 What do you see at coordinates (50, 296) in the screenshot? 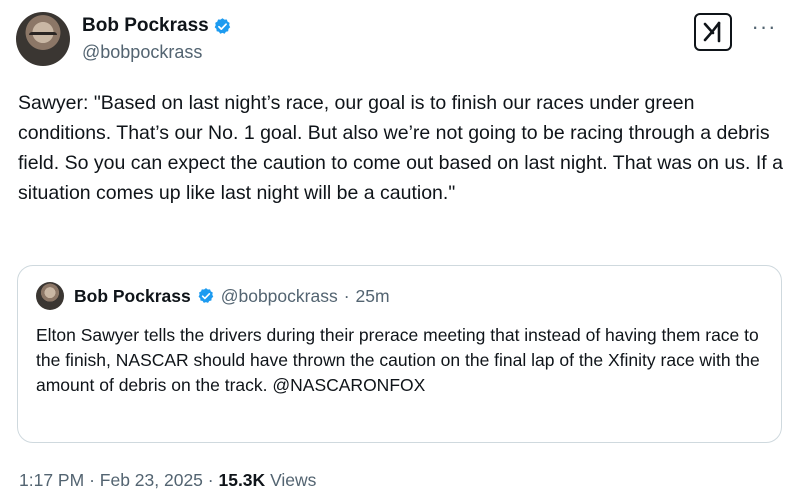
I see `quoted-avatar` at bounding box center [50, 296].